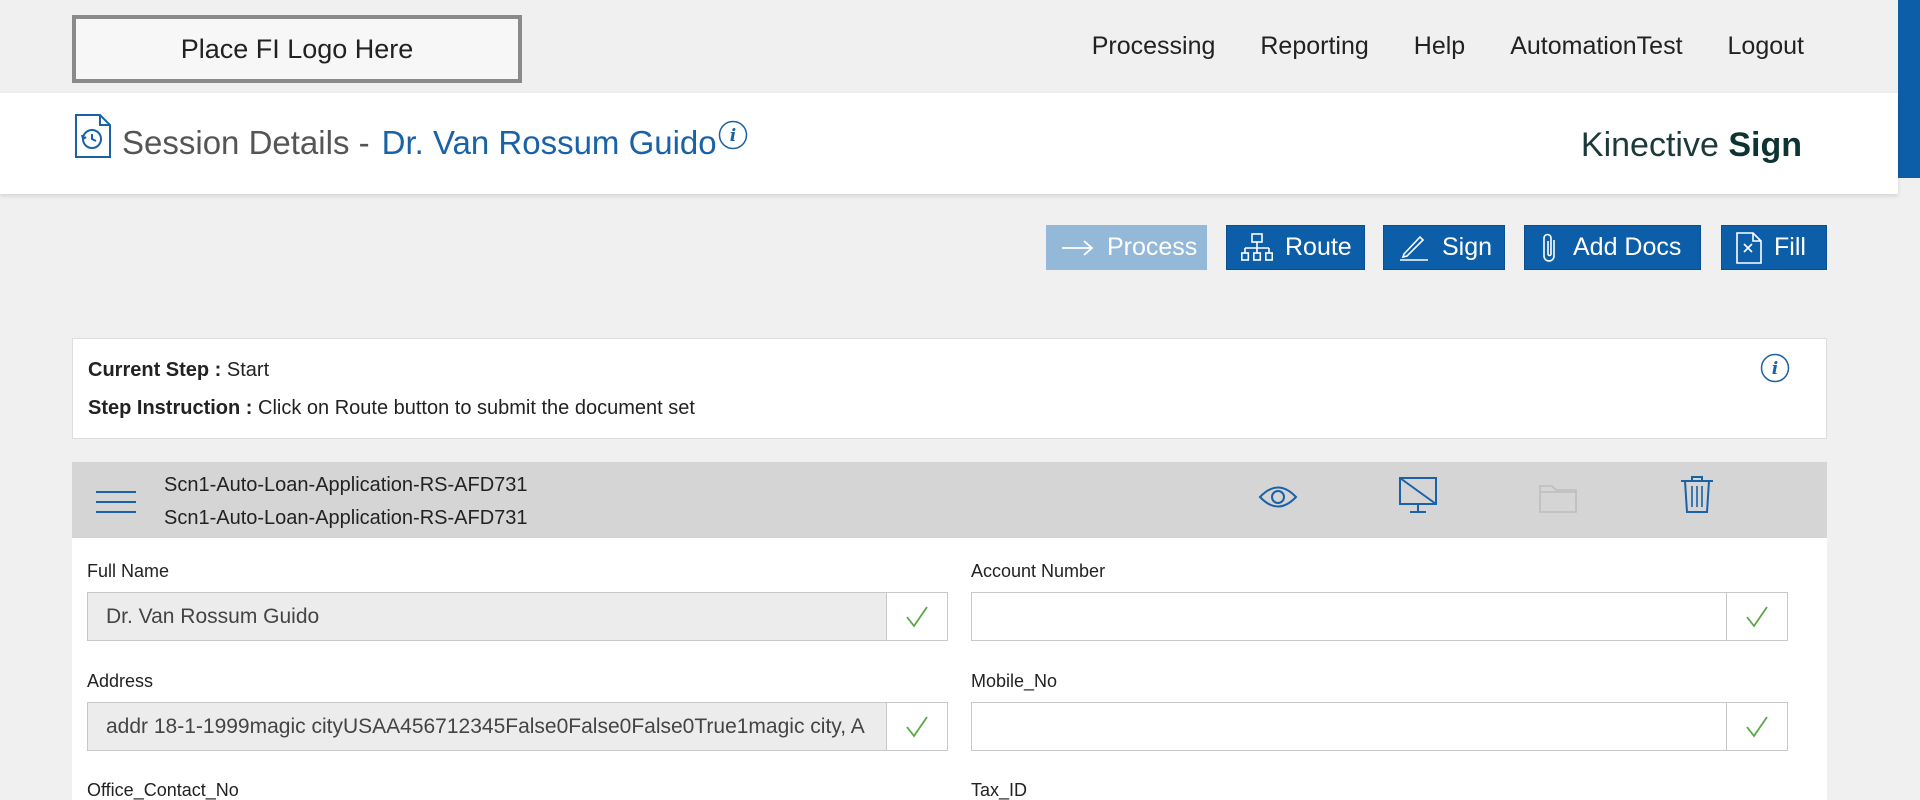  What do you see at coordinates (1467, 247) in the screenshot?
I see `sign-button-label: Sign` at bounding box center [1467, 247].